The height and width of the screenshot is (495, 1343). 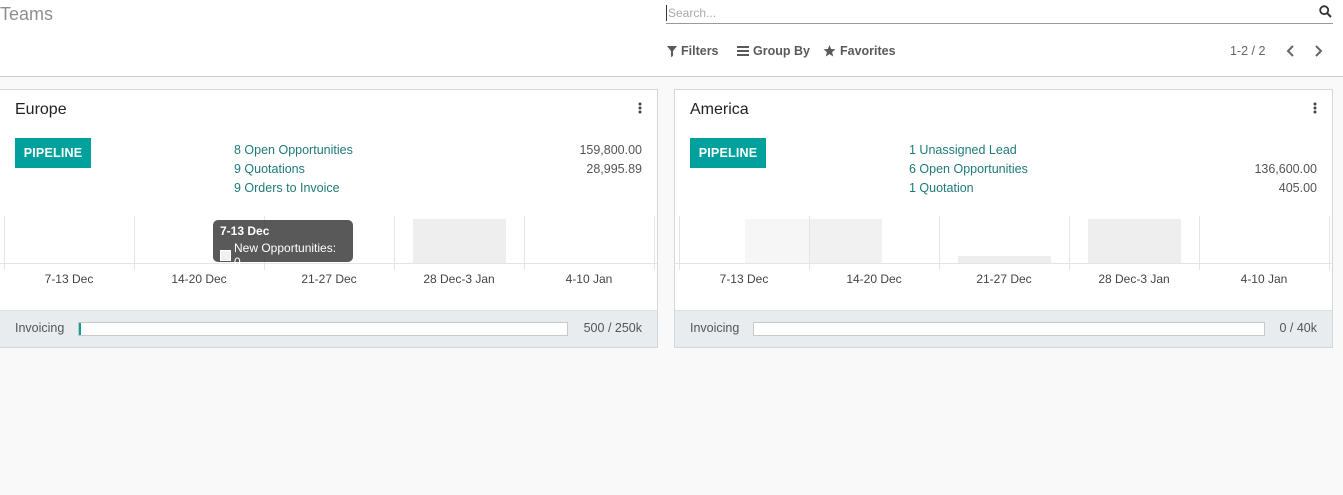 What do you see at coordinates (1003, 263) in the screenshot?
I see `x-axis` at bounding box center [1003, 263].